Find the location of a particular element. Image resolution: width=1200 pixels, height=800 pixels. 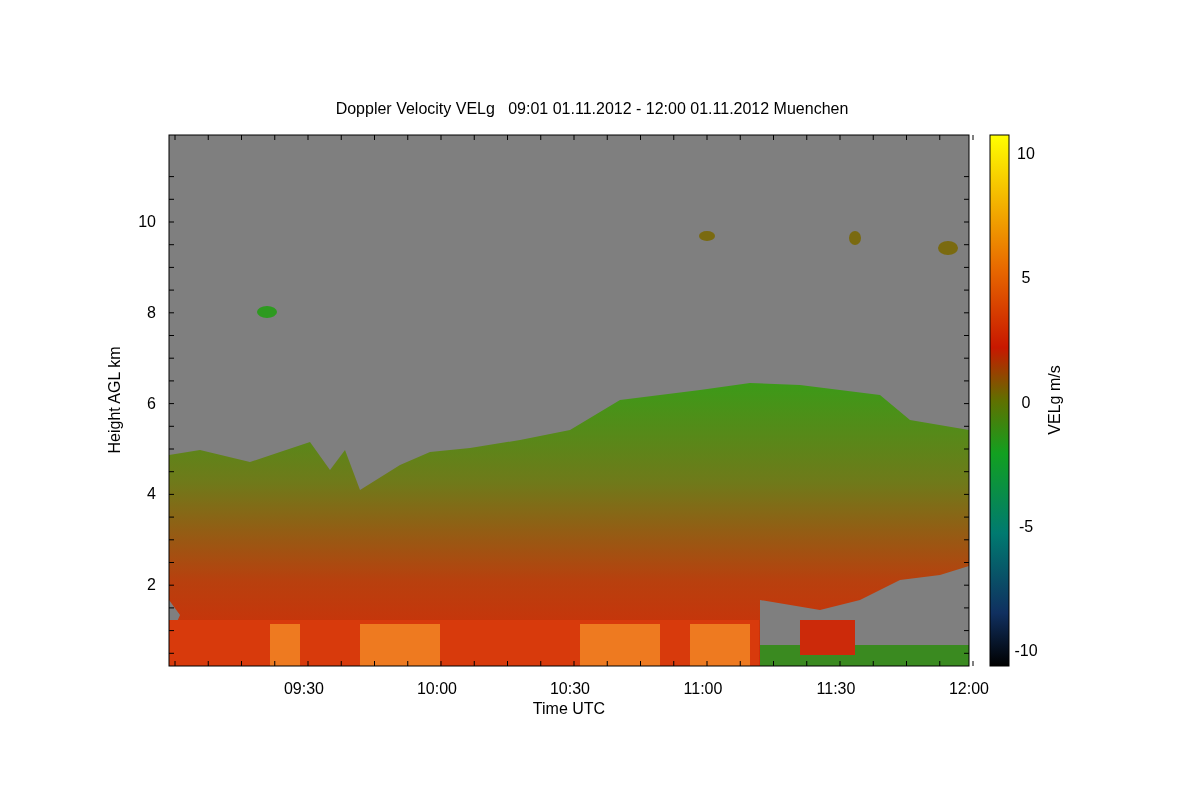

y-axis-label: Height AGL km is located at coordinates (114, 400).